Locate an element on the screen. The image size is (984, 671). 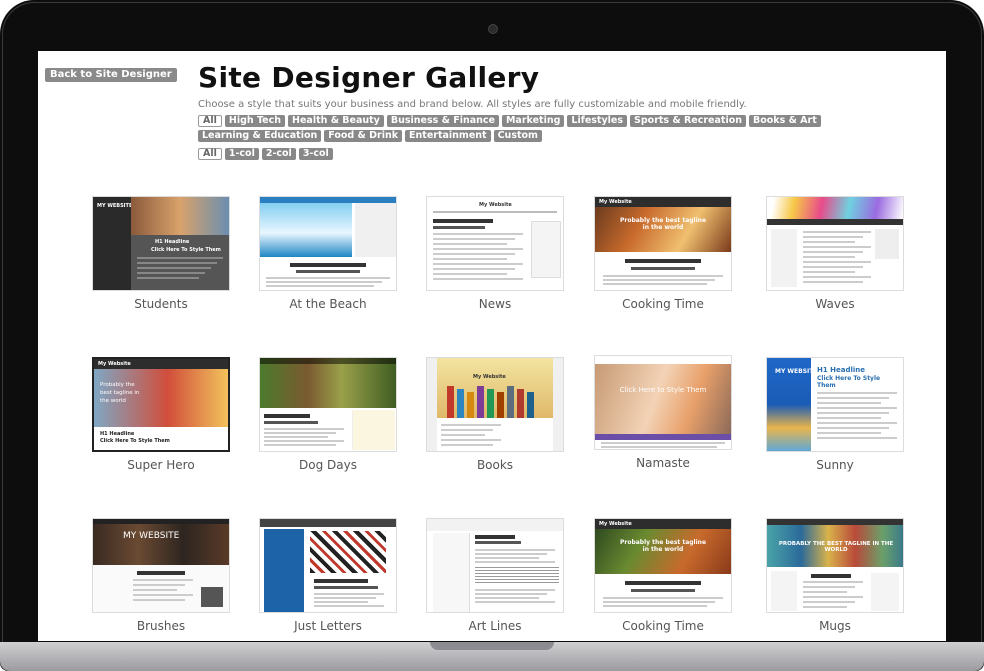
thumb-click-here: Click Here To Style Them is located at coordinates (135, 441).